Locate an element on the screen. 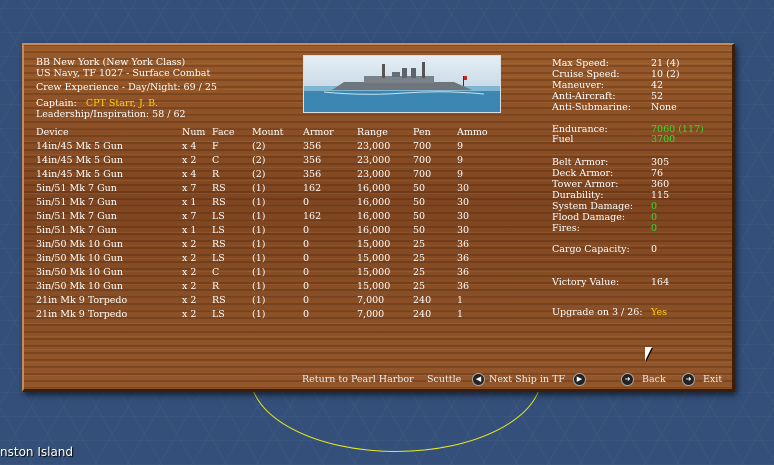 The width and height of the screenshot is (774, 465). fires-label: Fires: is located at coordinates (566, 228).